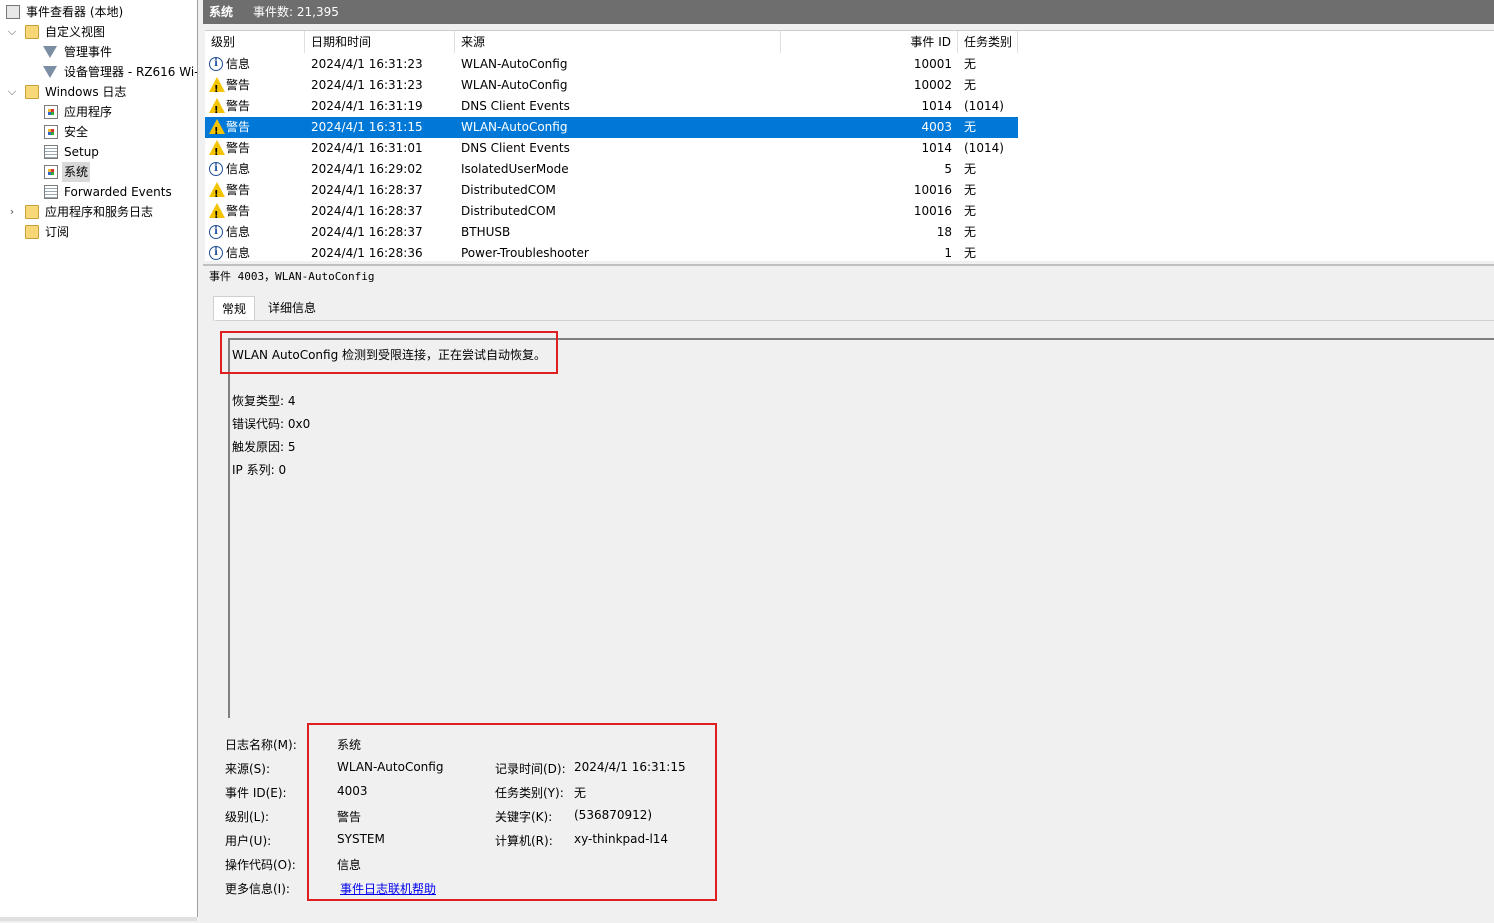  Describe the element at coordinates (508, 190) in the screenshot. I see `event-source: DistributedCOM` at that location.